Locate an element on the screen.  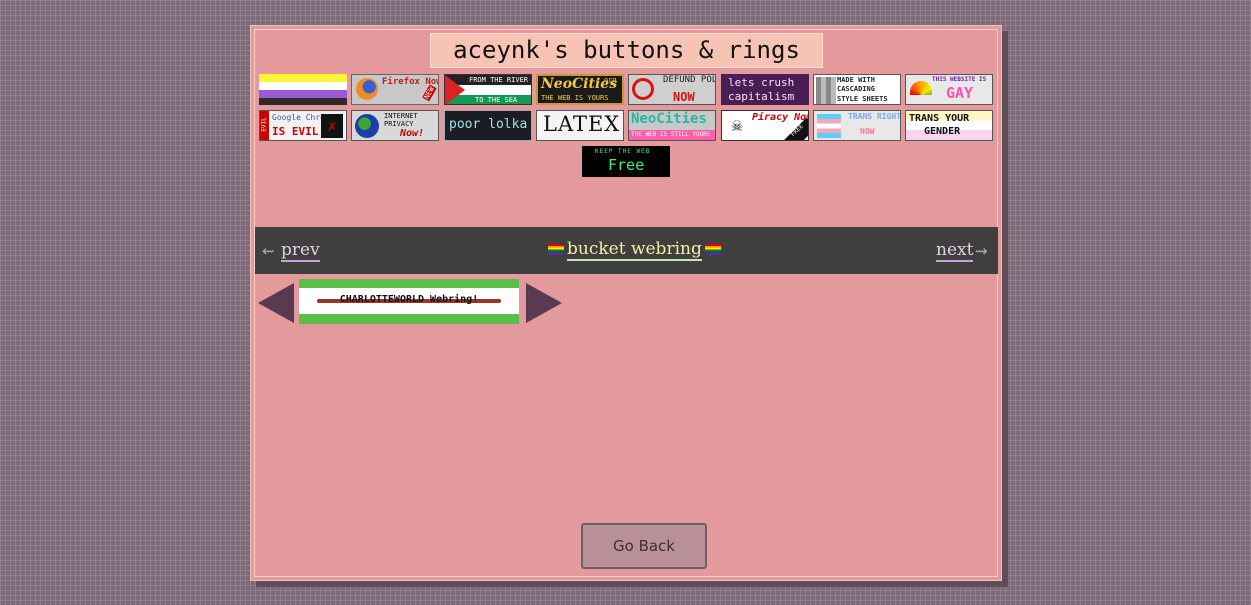
charlotte-webring-banner: CHARLOTTEWORLD Webring! is located at coordinates (409, 301).